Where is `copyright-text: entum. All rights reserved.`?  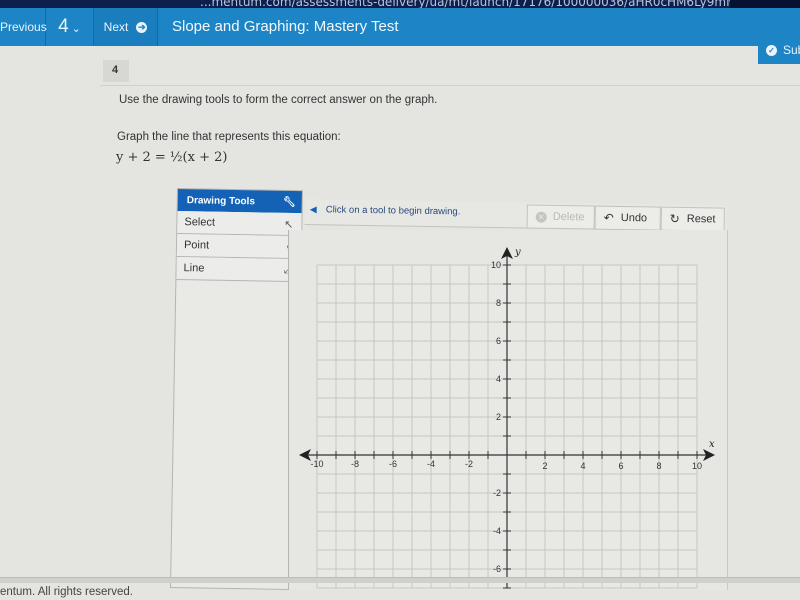
copyright-text: entum. All rights reserved. is located at coordinates (66, 592).